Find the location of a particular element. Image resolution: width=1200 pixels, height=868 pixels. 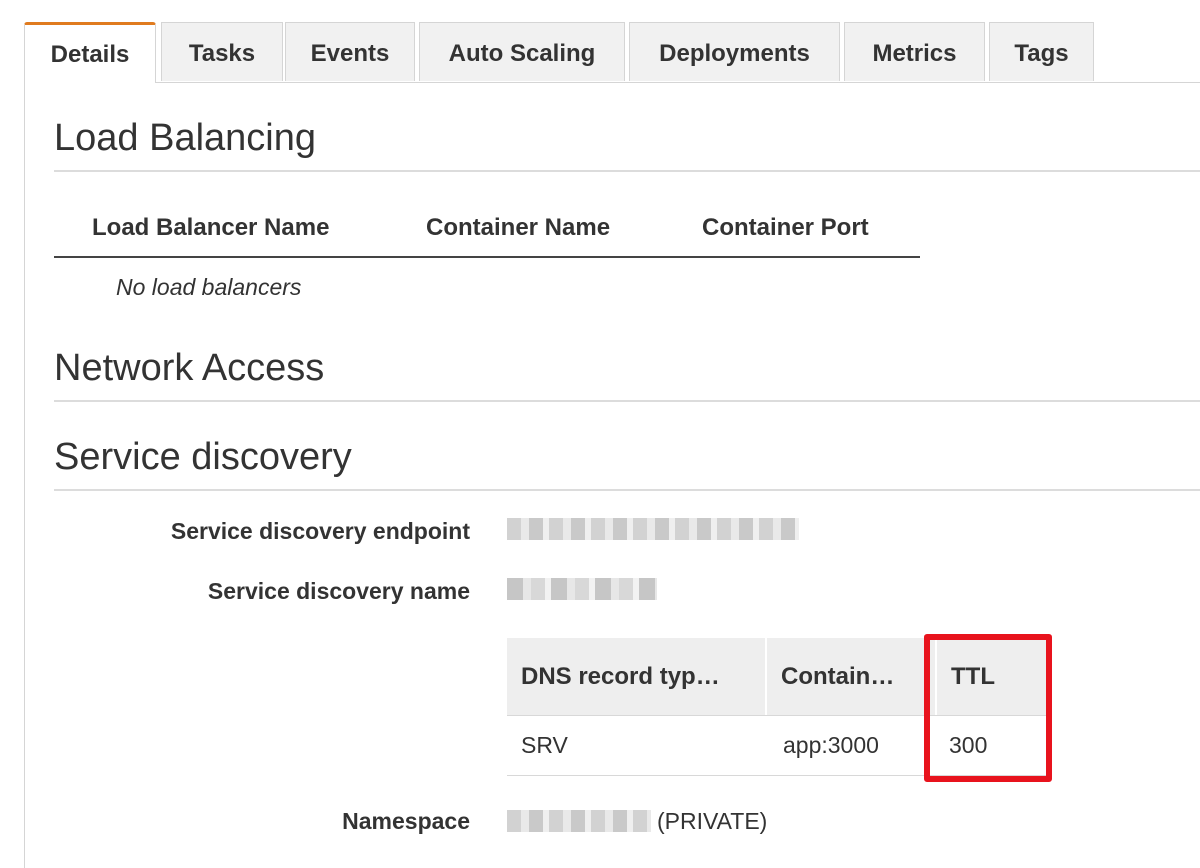

lb-header-rule is located at coordinates (487, 257).